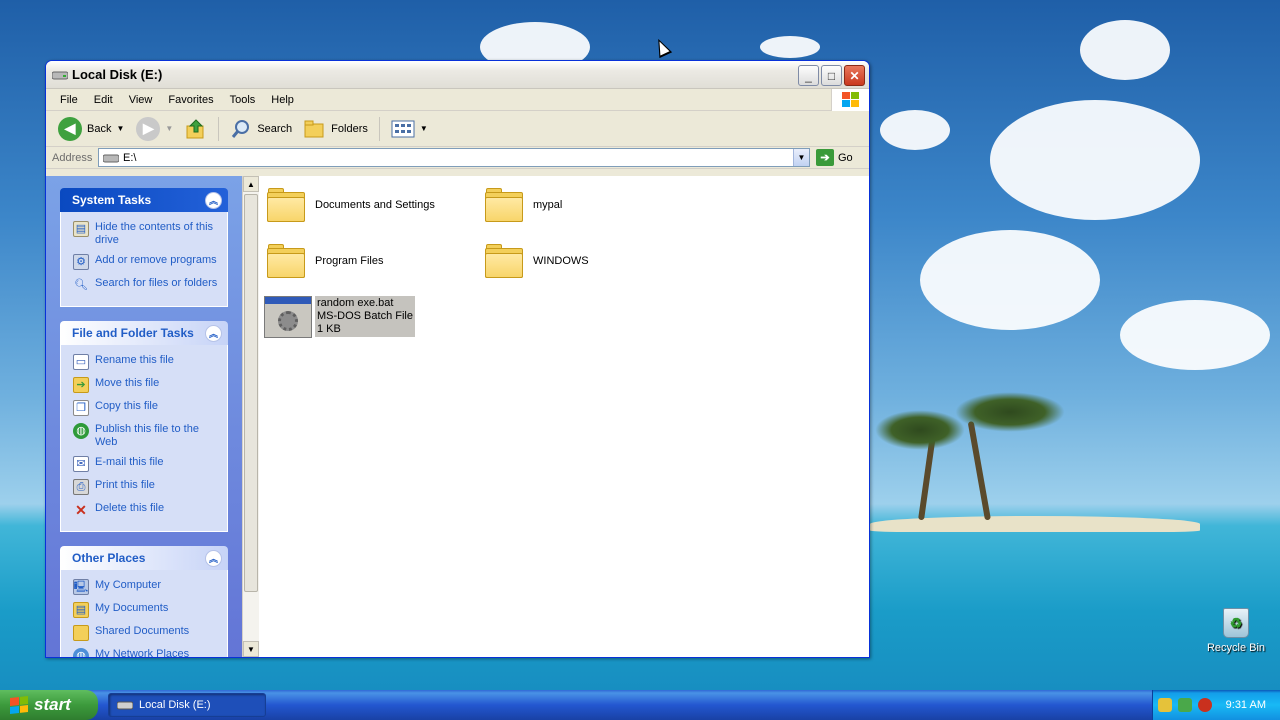 The image size is (1280, 720). Describe the element at coordinates (81, 385) in the screenshot. I see `move-icon: ➔` at that location.